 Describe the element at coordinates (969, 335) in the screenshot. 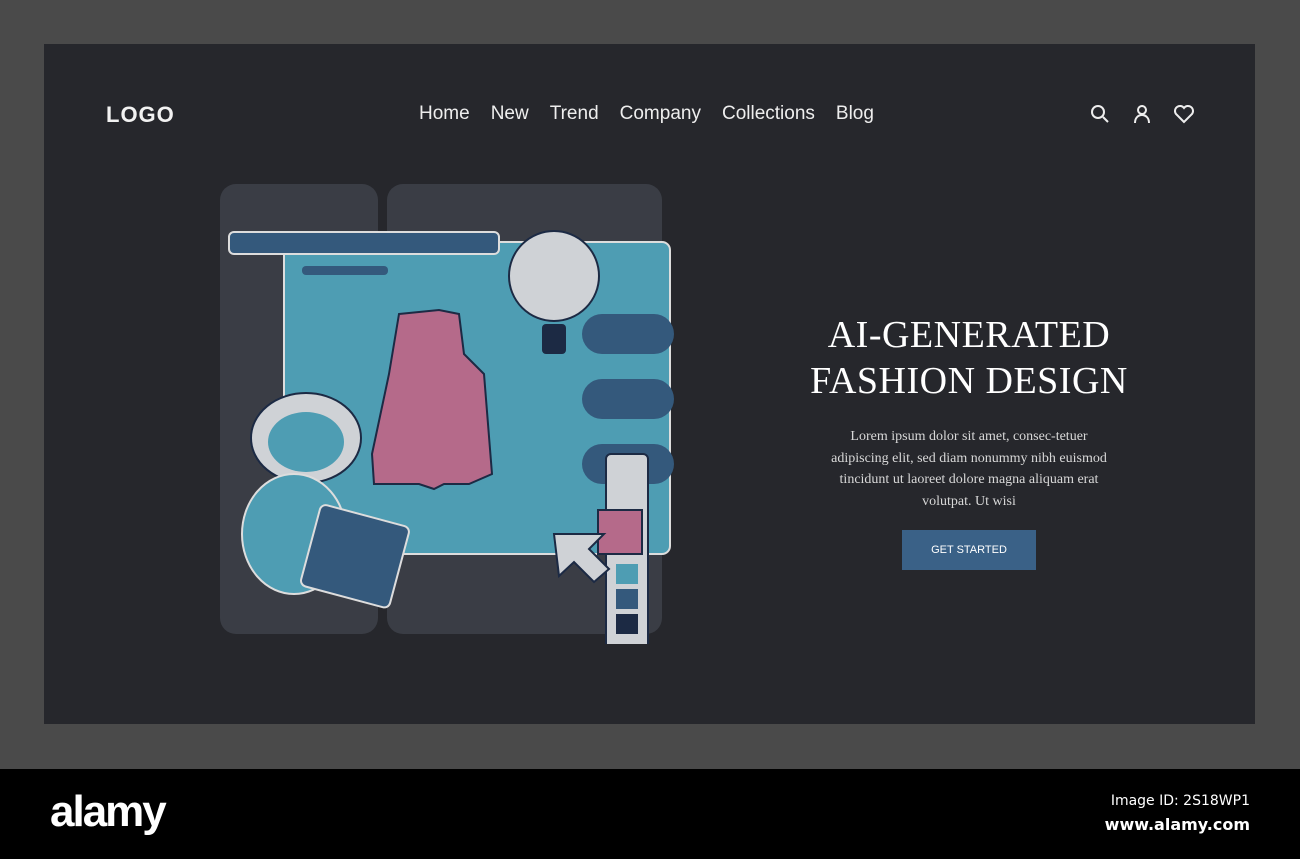

I see `title-line-1: AI-GENERATED` at that location.